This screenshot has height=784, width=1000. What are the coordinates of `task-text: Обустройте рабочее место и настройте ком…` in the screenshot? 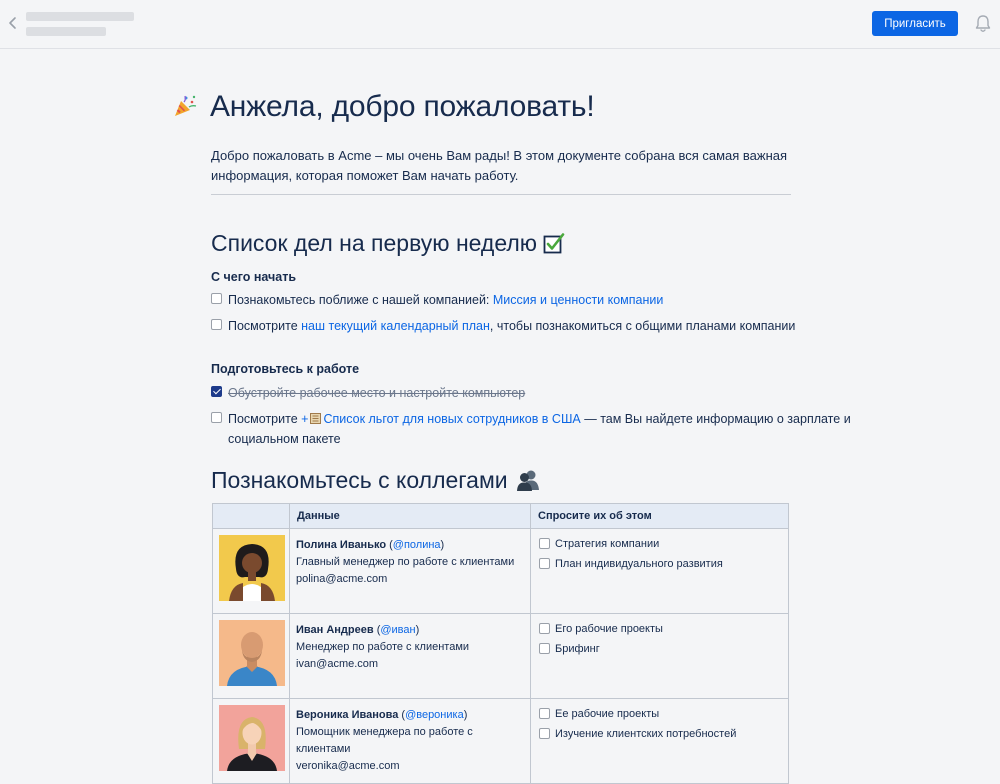 It's located at (377, 393).